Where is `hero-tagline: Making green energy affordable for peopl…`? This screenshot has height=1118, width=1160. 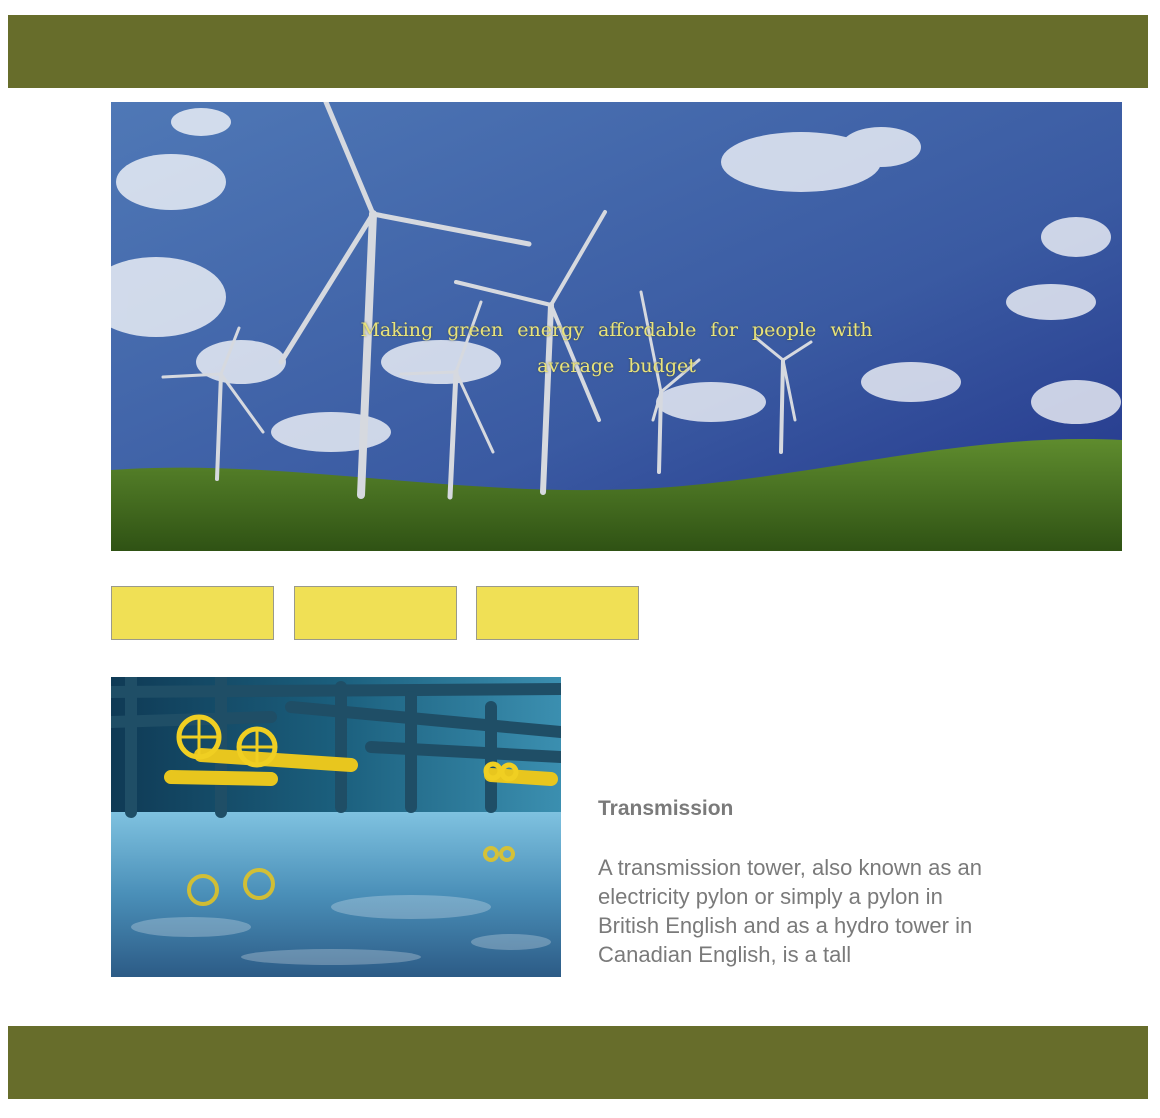
hero-tagline: Making green energy affordable for peopl… is located at coordinates (616, 348).